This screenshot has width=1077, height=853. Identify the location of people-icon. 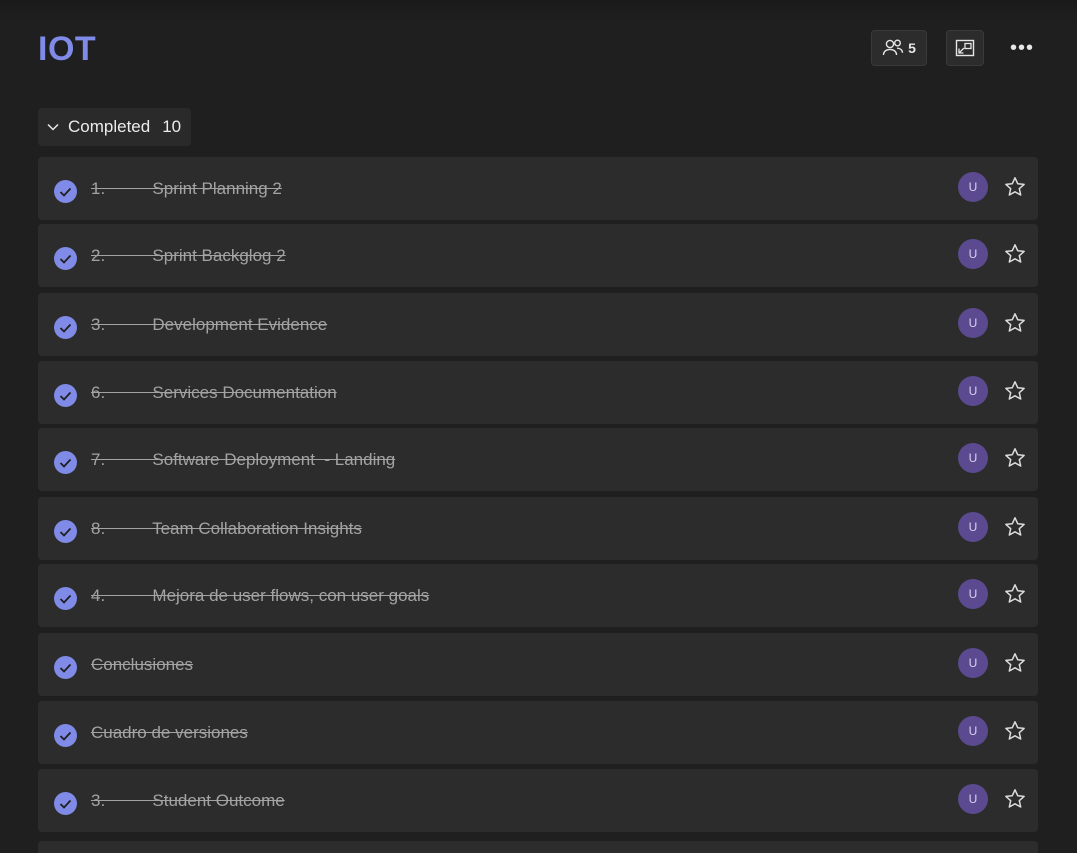
(893, 47).